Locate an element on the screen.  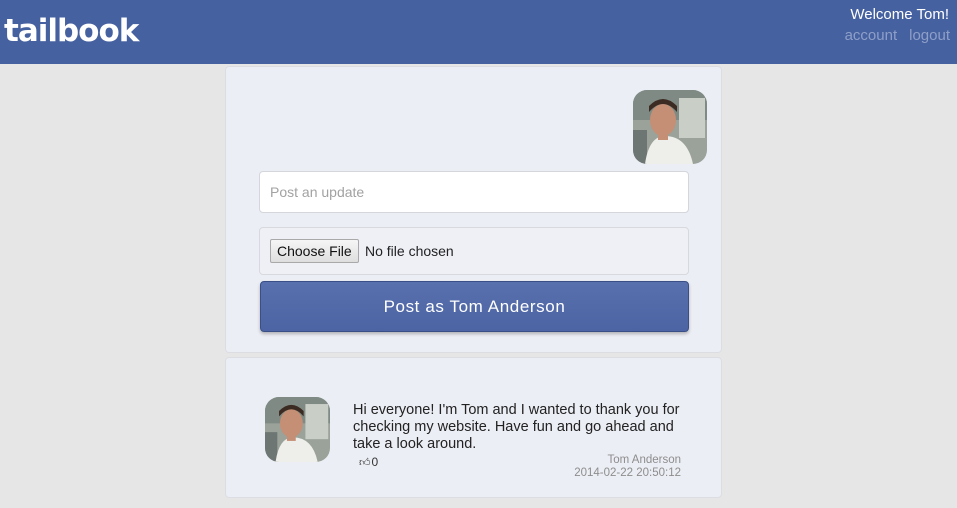
account-links: account logout is located at coordinates (891, 36).